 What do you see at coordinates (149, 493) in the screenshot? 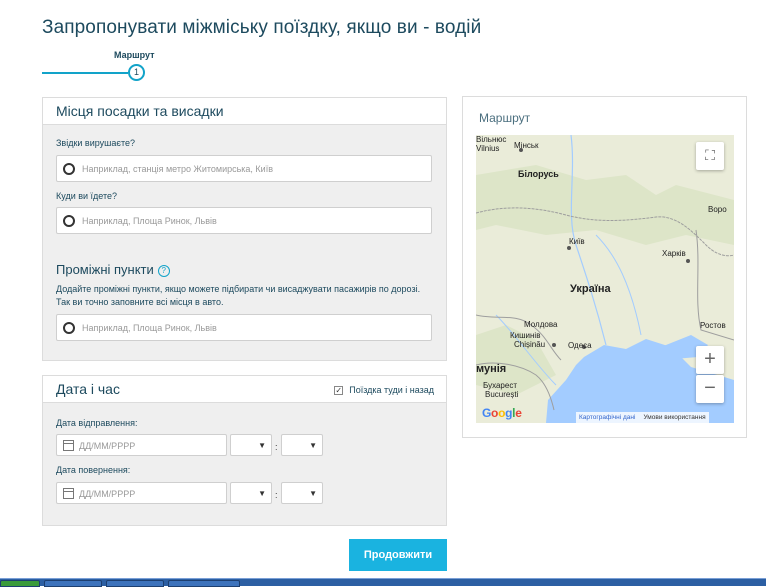
I see `return-date-input` at bounding box center [149, 493].